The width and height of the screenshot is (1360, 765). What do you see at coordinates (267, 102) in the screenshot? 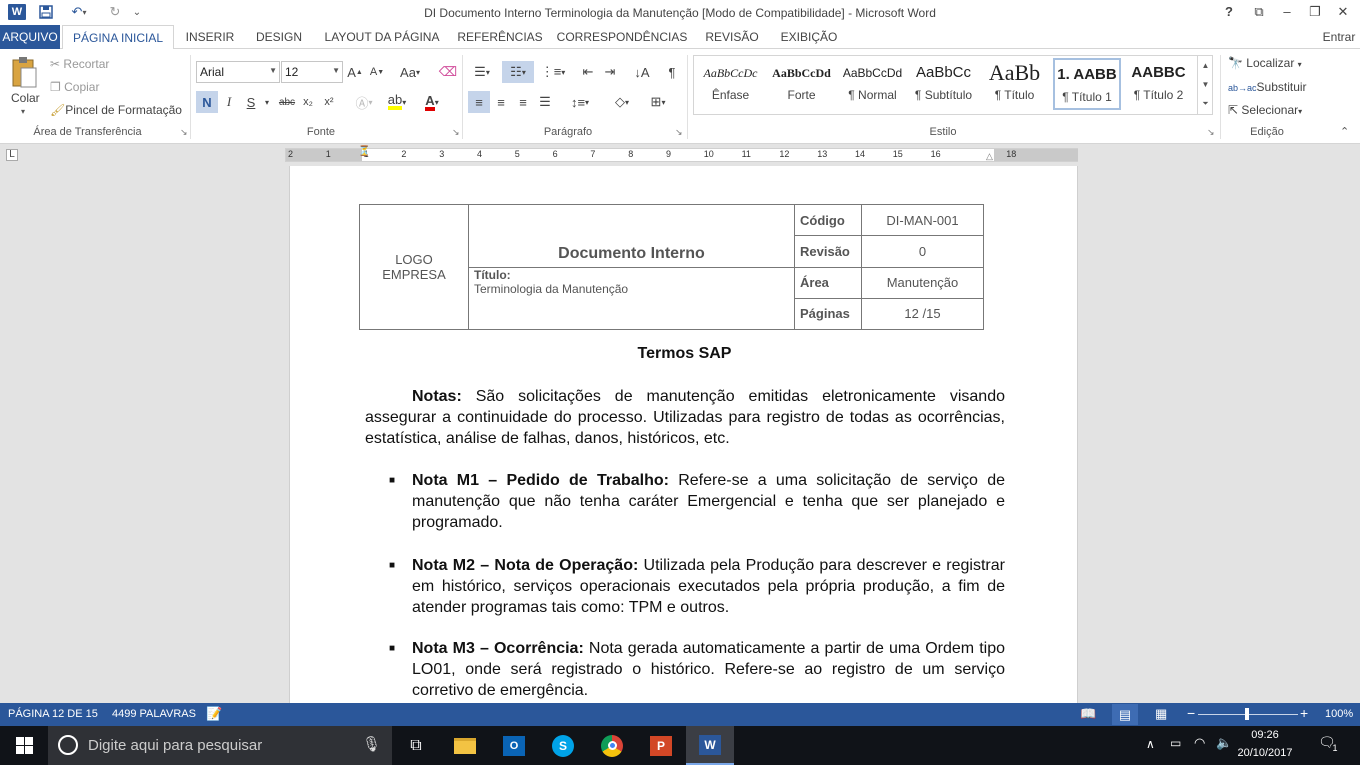
I see `underline-dropdown-icon: ▾` at bounding box center [267, 102].